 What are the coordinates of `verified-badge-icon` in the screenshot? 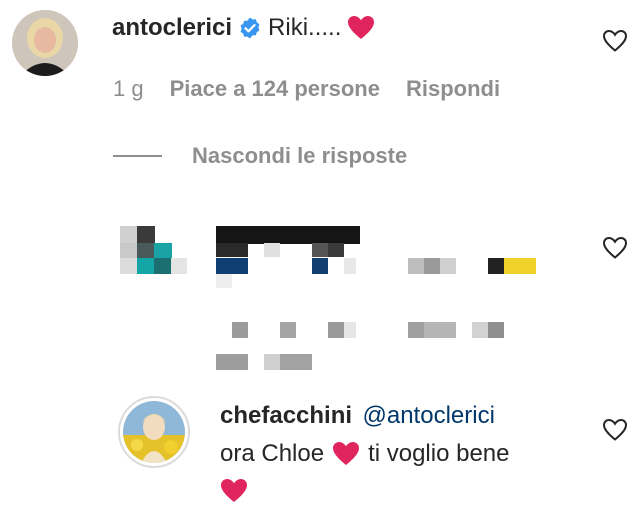 It's located at (250, 28).